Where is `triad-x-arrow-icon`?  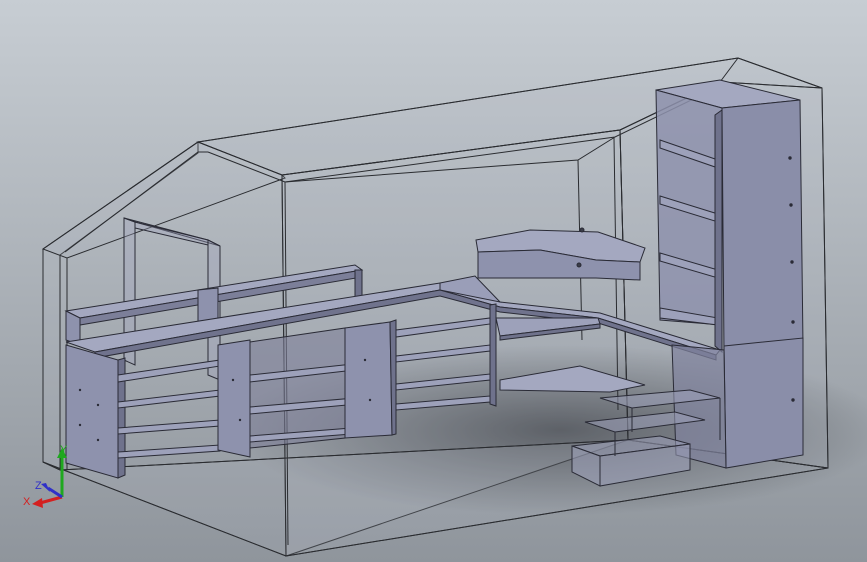
triad-x-arrow-icon is located at coordinates (37, 503).